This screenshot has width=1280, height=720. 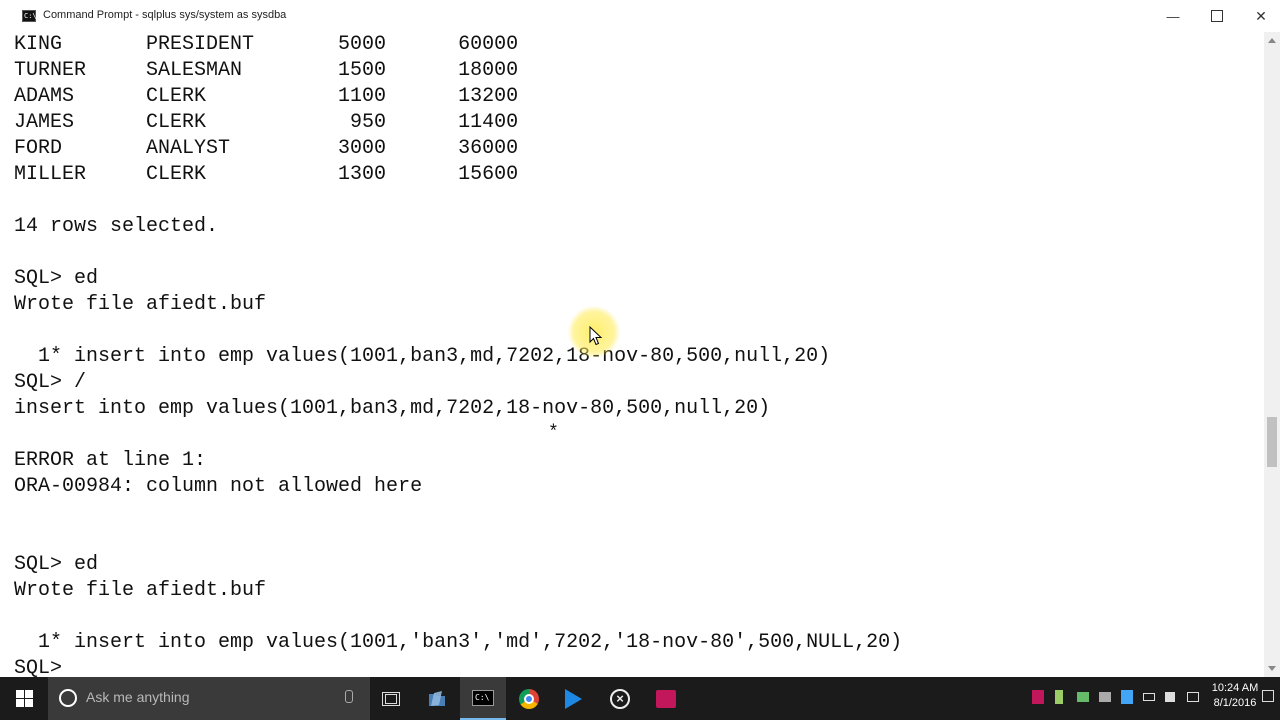 I want to click on taskbar: Ask me anything C:\ × 10:24 AM 8/1/2016, so click(x=640, y=698).